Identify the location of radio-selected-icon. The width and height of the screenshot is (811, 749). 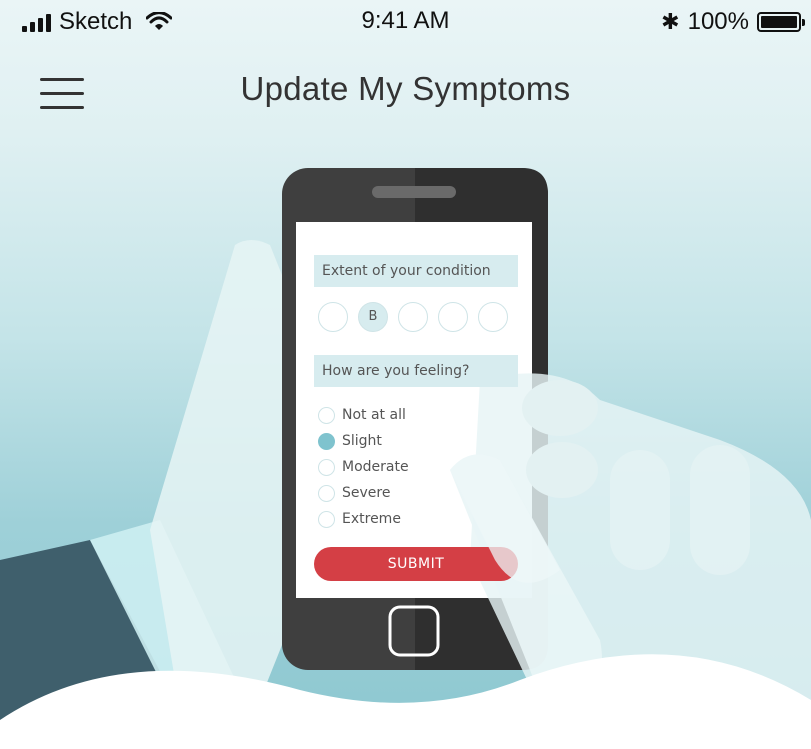
(326, 441).